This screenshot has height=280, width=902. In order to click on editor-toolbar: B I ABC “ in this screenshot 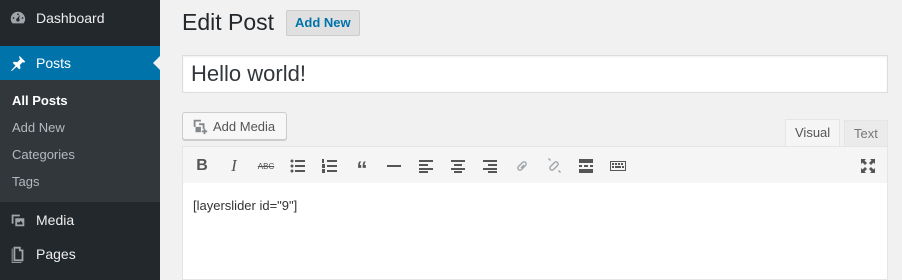, I will do `click(535, 165)`.